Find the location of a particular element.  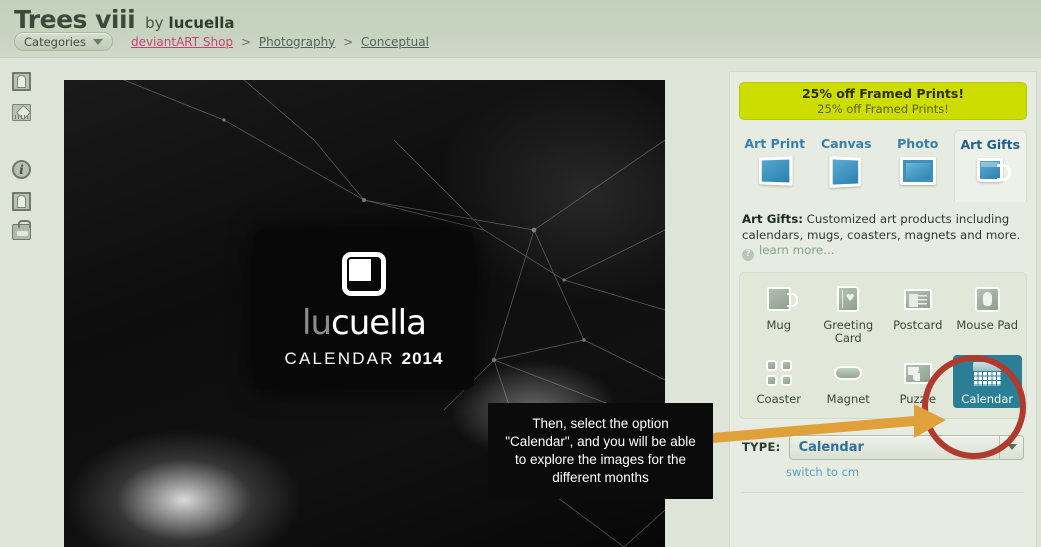

lucuella-wordmark: lucuella is located at coordinates (364, 322).